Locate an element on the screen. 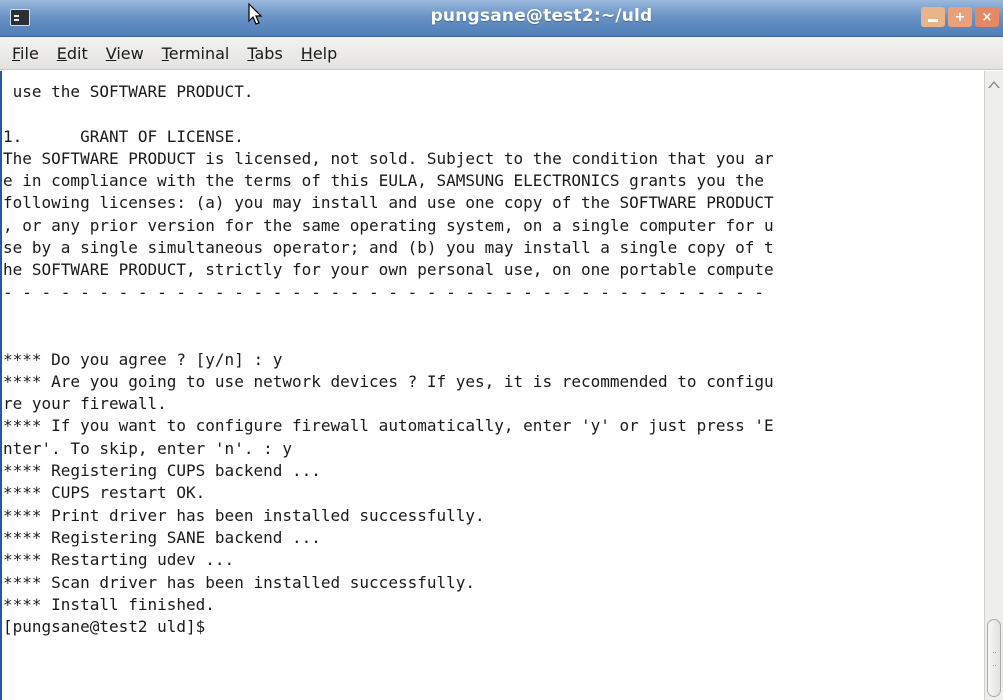  terminal-line: re your firewall. is located at coordinates (85, 404).